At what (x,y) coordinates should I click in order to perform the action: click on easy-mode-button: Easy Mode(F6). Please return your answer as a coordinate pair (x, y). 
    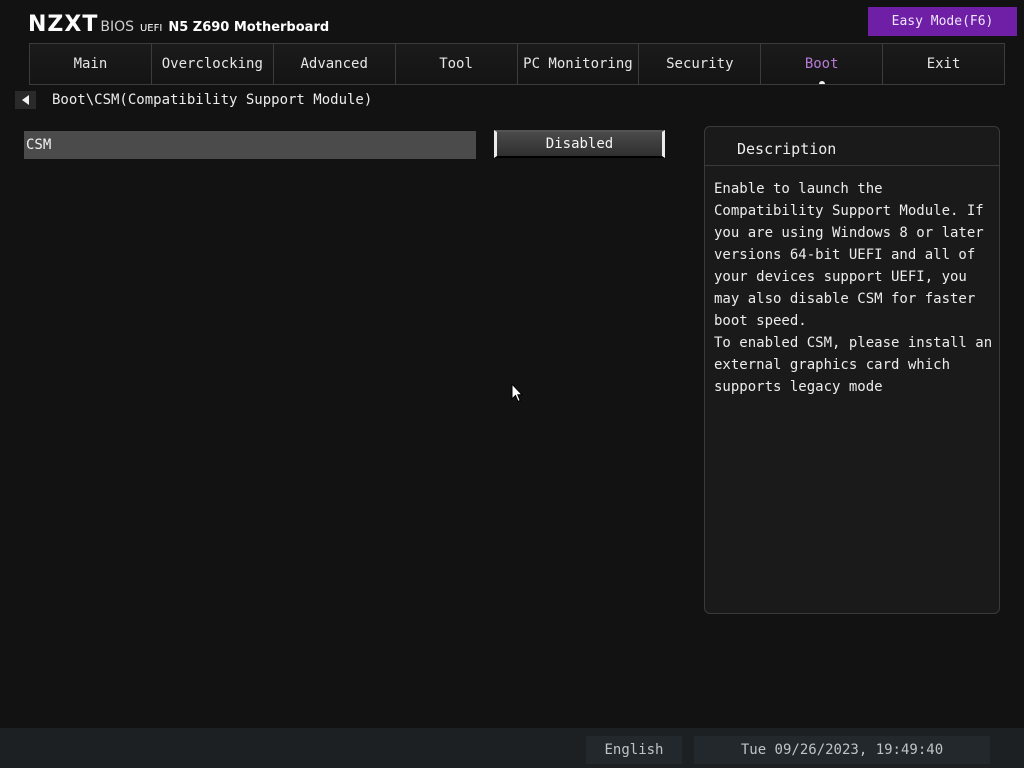
    Looking at the image, I should click on (942, 21).